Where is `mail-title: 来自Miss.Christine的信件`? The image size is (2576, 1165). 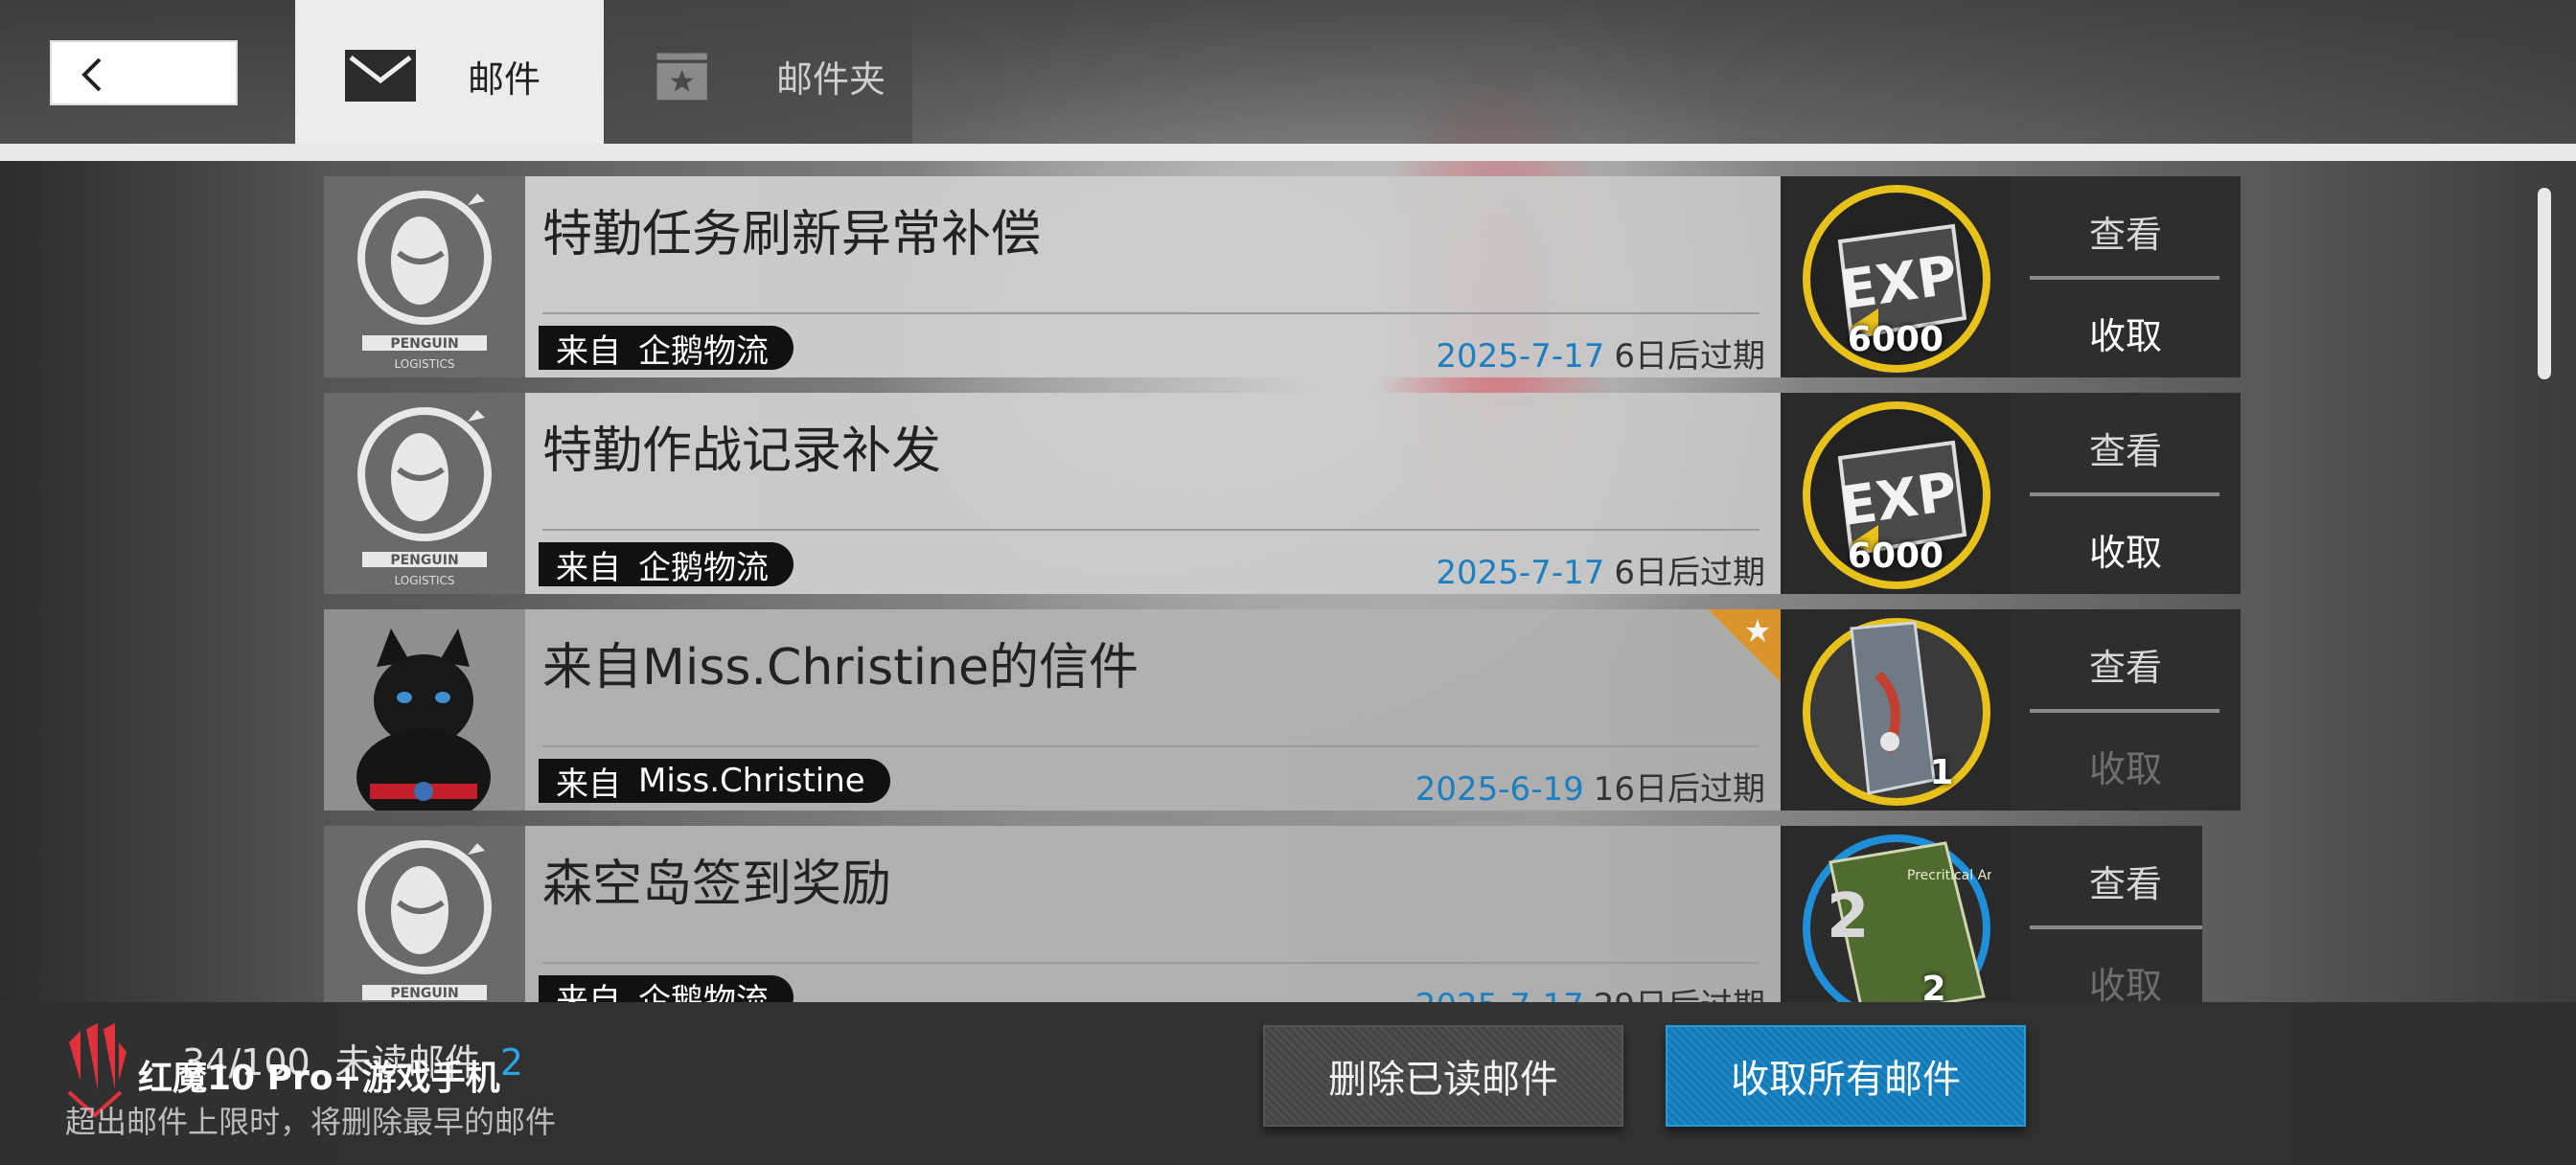 mail-title: 来自Miss.Christine的信件 is located at coordinates (840, 668).